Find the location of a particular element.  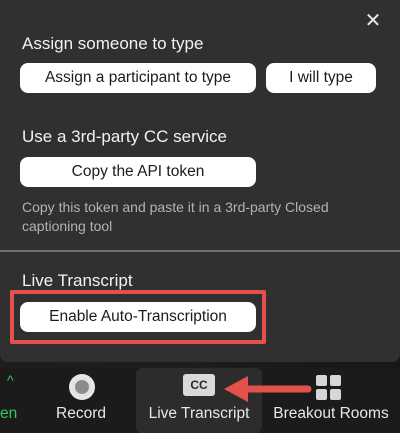

grid-icon is located at coordinates (329, 388).